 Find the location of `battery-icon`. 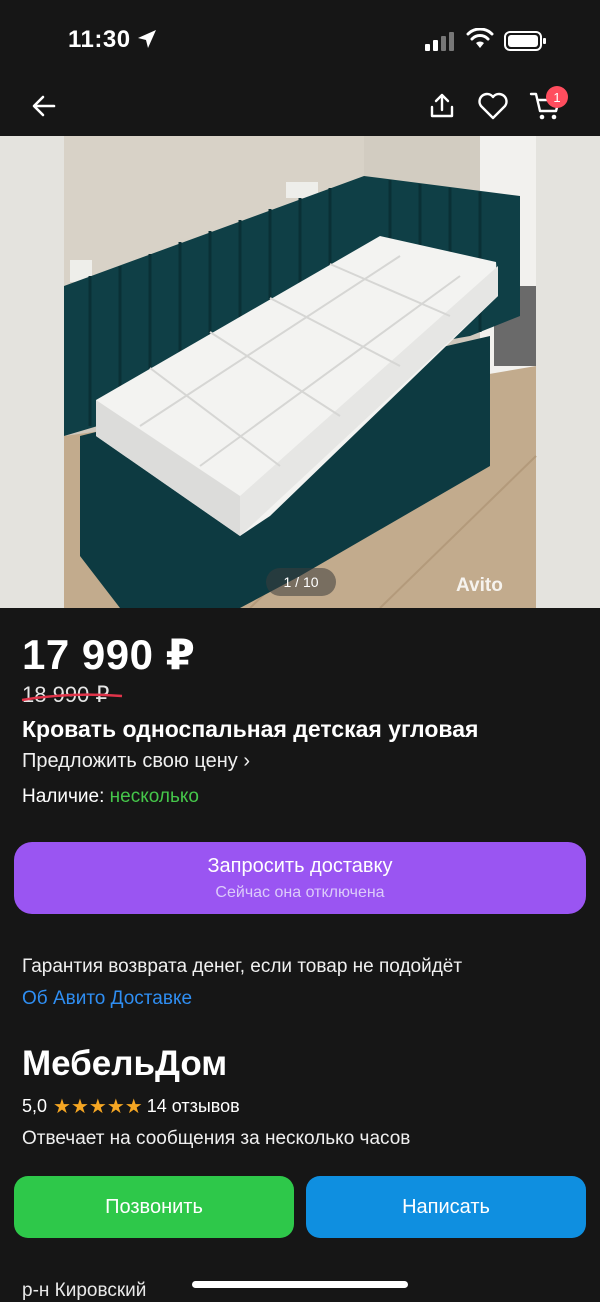

battery-icon is located at coordinates (525, 41).